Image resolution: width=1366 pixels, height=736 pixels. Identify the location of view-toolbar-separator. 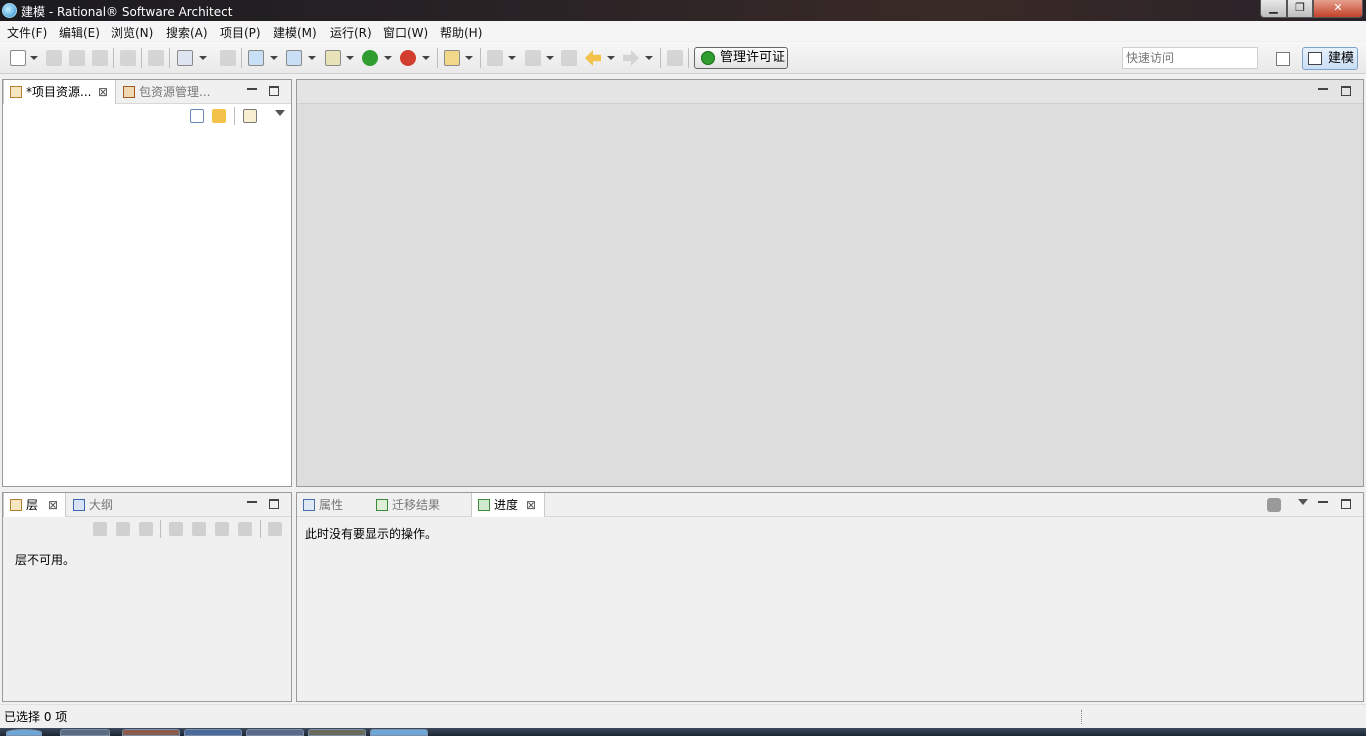
(234, 116).